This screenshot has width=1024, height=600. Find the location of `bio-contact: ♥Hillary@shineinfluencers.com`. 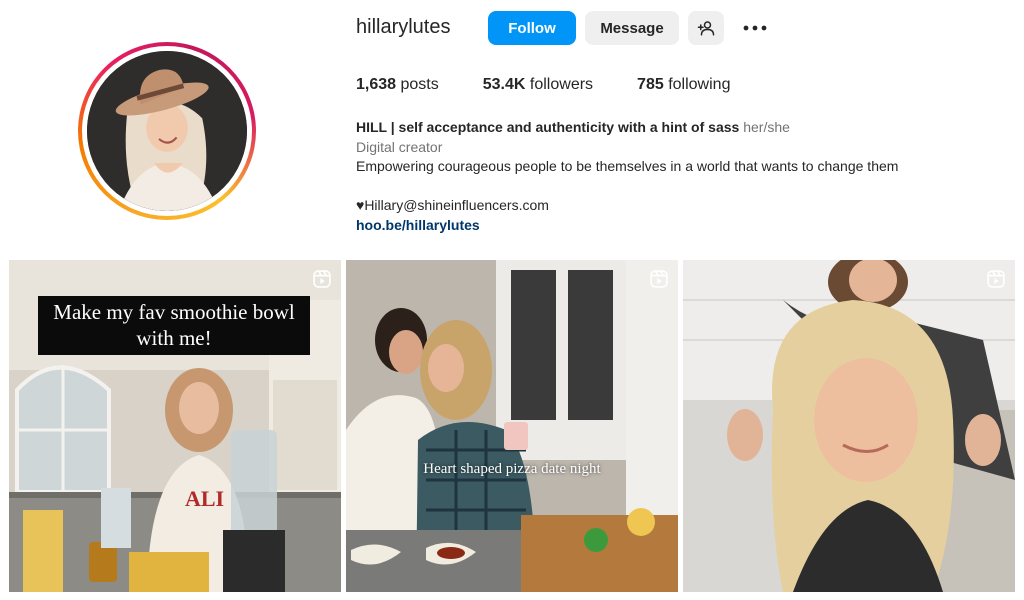

bio-contact: ♥Hillary@shineinfluencers.com is located at coordinates (452, 205).